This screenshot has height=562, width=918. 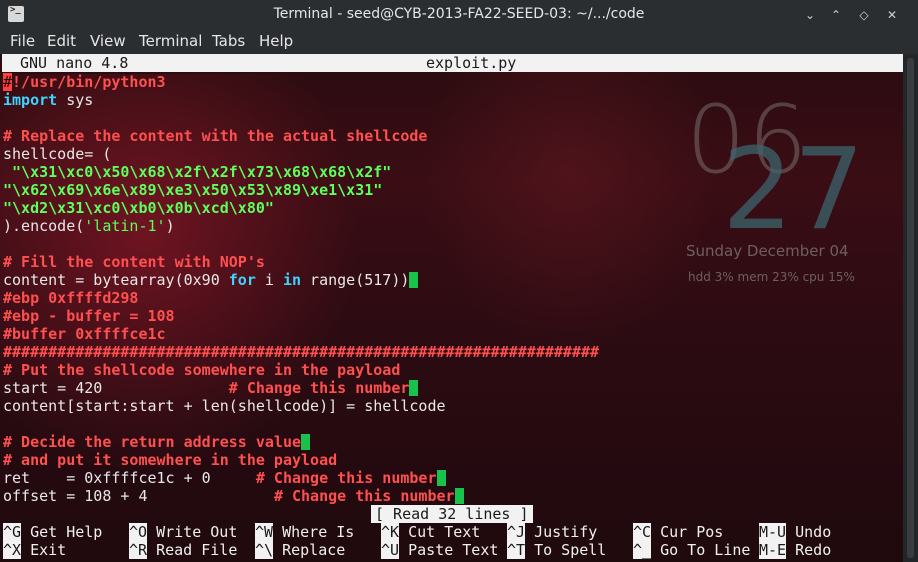 What do you see at coordinates (301, 262) in the screenshot?
I see `code-line: # Fill the content with NOP's` at bounding box center [301, 262].